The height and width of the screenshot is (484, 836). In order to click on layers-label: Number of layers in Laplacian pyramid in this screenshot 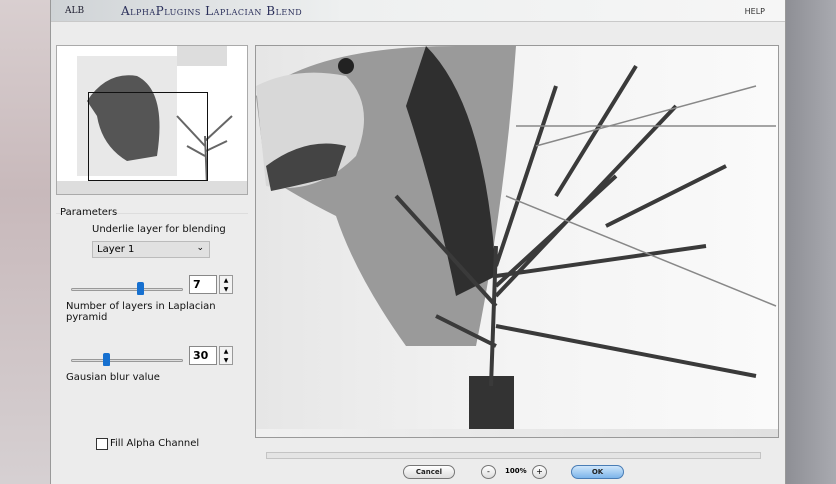, I will do `click(141, 312)`.